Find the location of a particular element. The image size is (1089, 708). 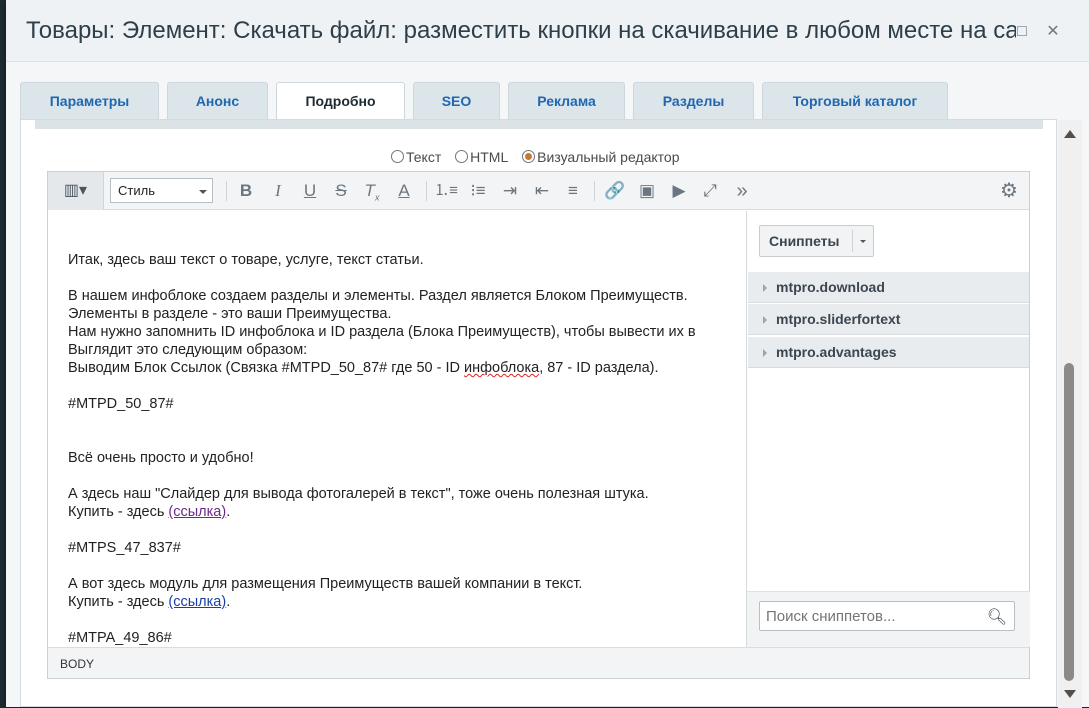

indent-icon: ⇥ is located at coordinates (510, 191).